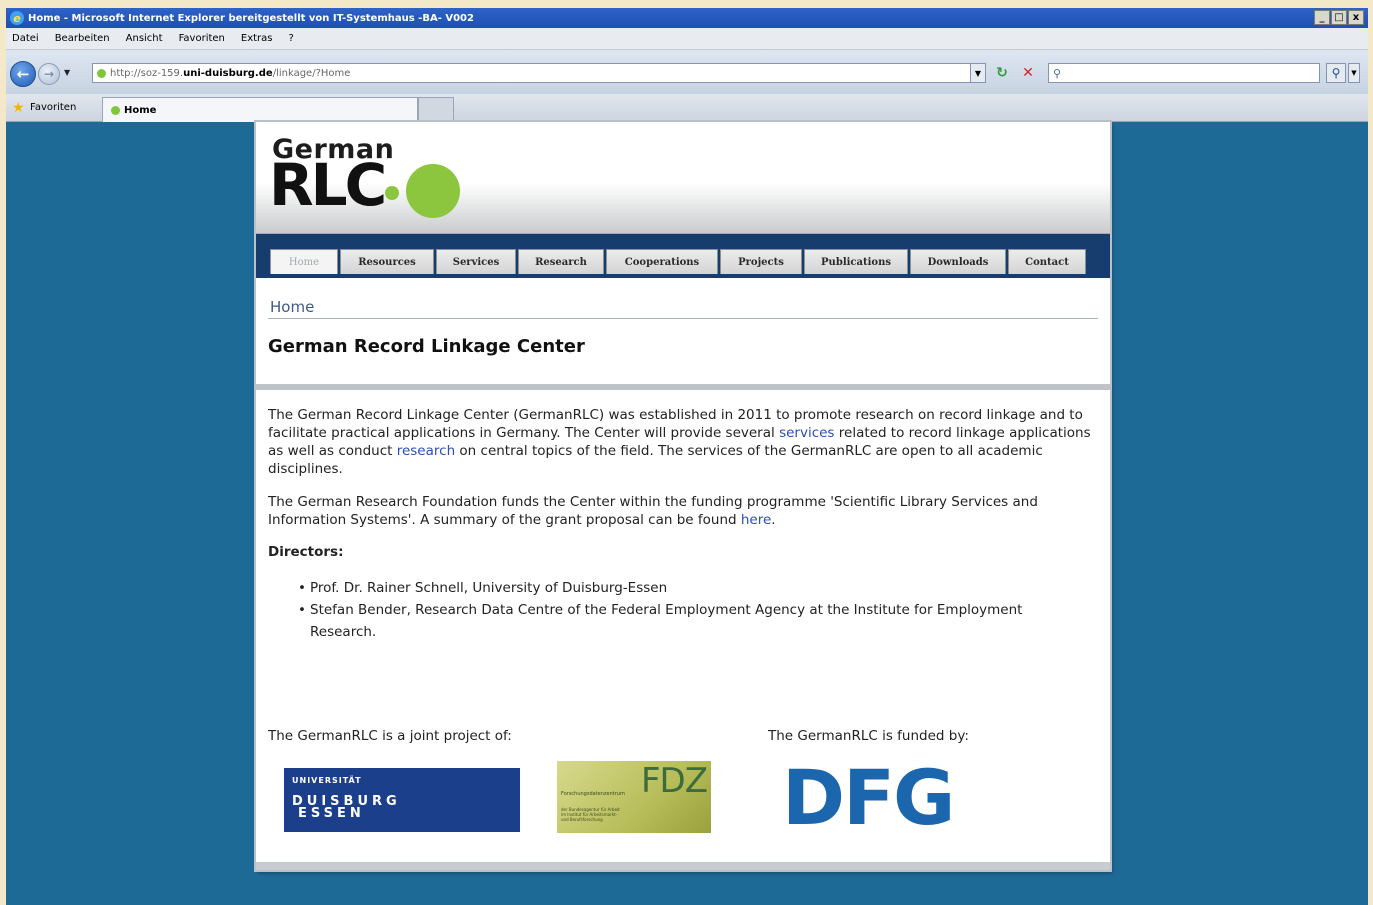 The width and height of the screenshot is (1373, 905). I want to click on menu-favoriten: Favoriten, so click(202, 38).